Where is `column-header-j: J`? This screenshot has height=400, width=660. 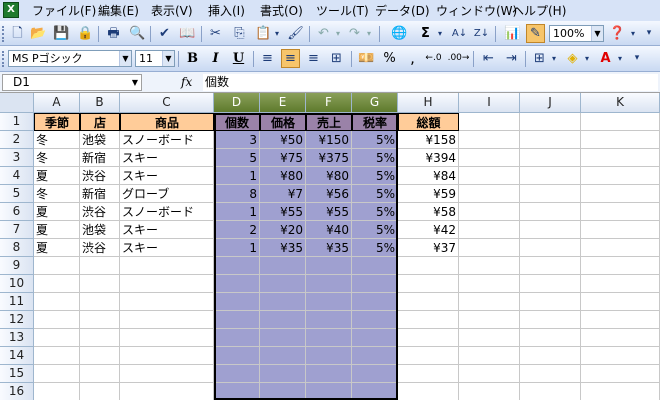 column-header-j: J is located at coordinates (550, 103).